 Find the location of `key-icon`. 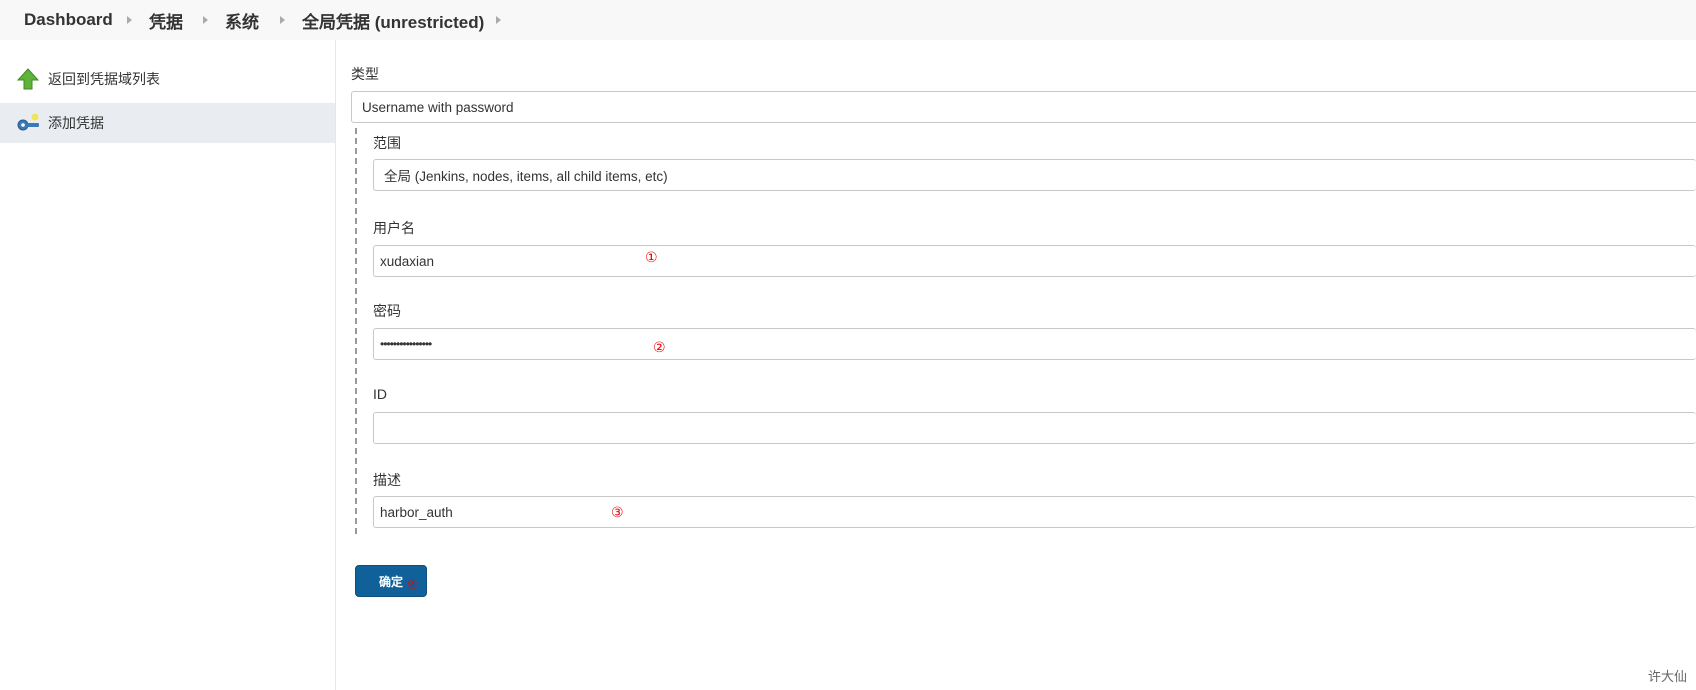

key-icon is located at coordinates (28, 123).